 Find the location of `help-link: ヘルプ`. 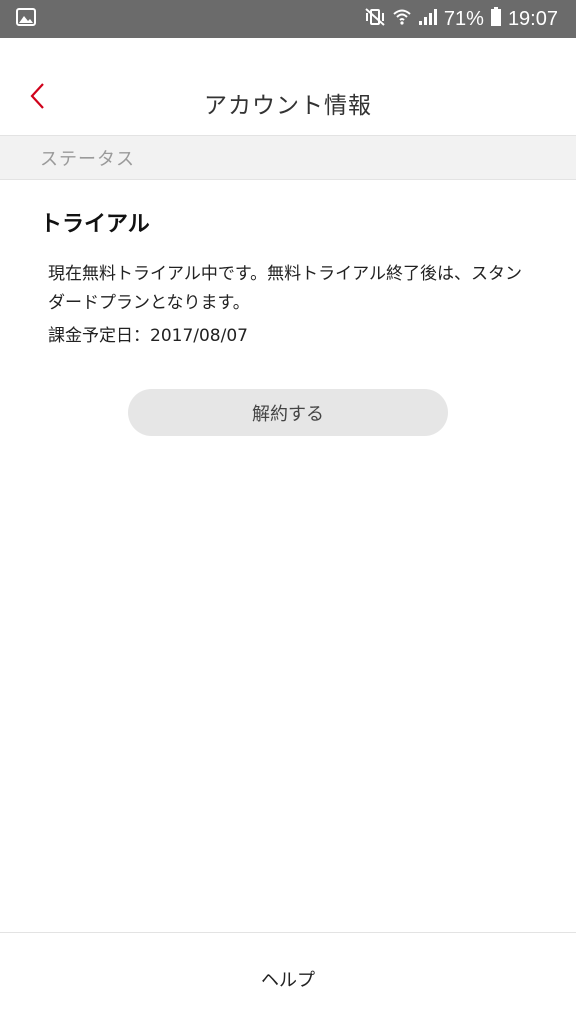

help-link: ヘルプ is located at coordinates (288, 979).